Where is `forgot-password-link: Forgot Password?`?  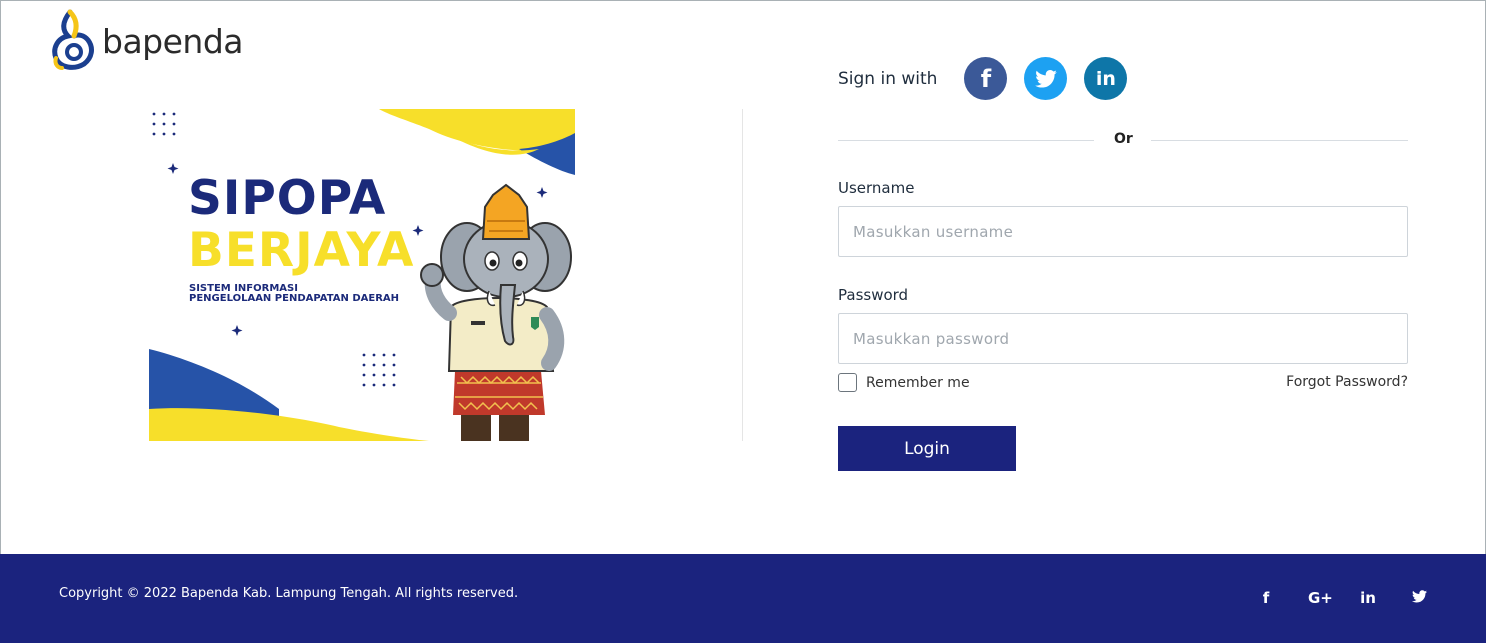 forgot-password-link: Forgot Password? is located at coordinates (1347, 382).